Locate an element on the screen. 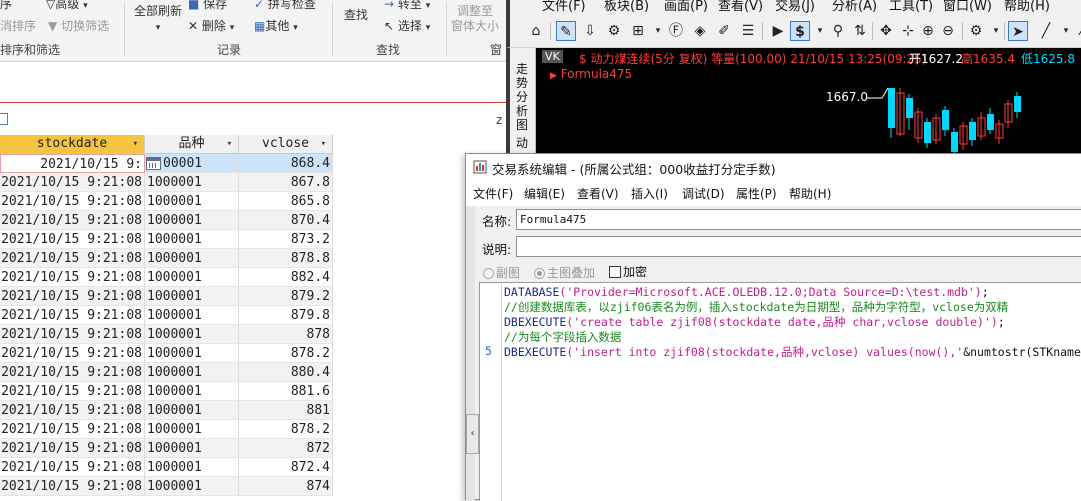  table-row: 2021/10/15 9:21:08 1000001 872 is located at coordinates (166, 448).